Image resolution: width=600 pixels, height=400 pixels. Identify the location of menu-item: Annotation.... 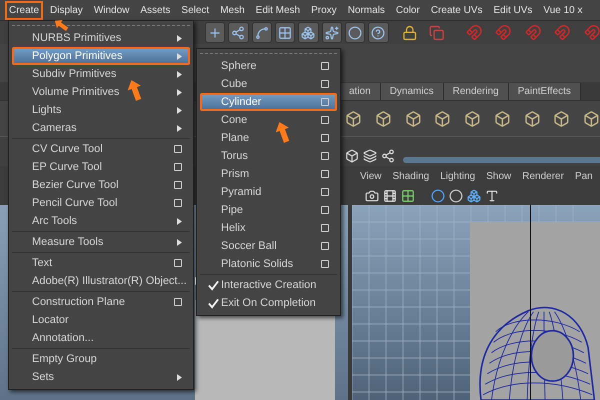
(101, 338).